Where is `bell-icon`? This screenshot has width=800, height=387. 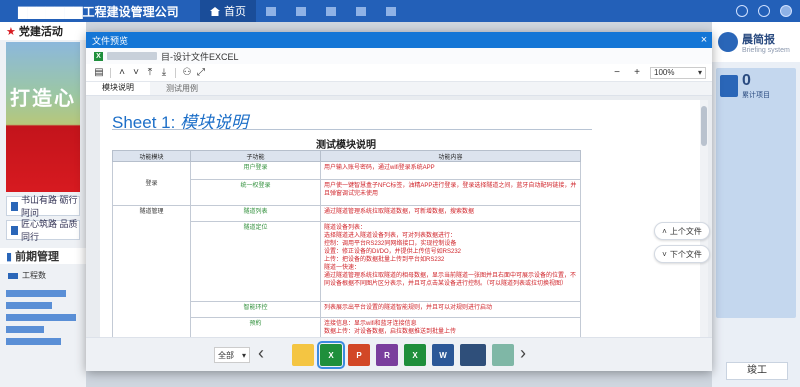 bell-icon is located at coordinates (742, 11).